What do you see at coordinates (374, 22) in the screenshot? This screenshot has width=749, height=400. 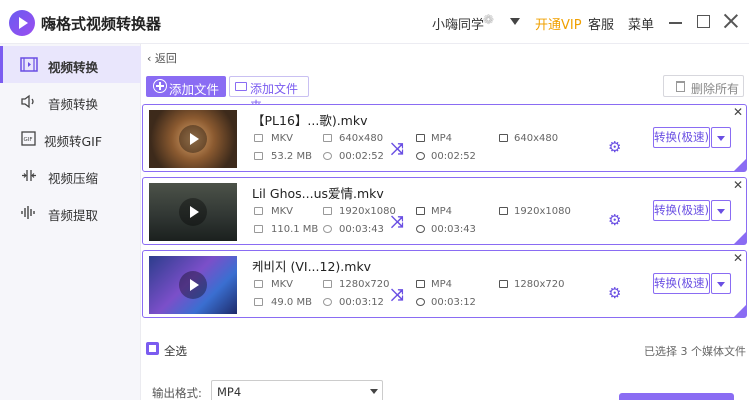 I see `title-bar: 嗨格式视频转换器 小嗨同学 ❁ 开通VIP 客服 菜单` at bounding box center [374, 22].